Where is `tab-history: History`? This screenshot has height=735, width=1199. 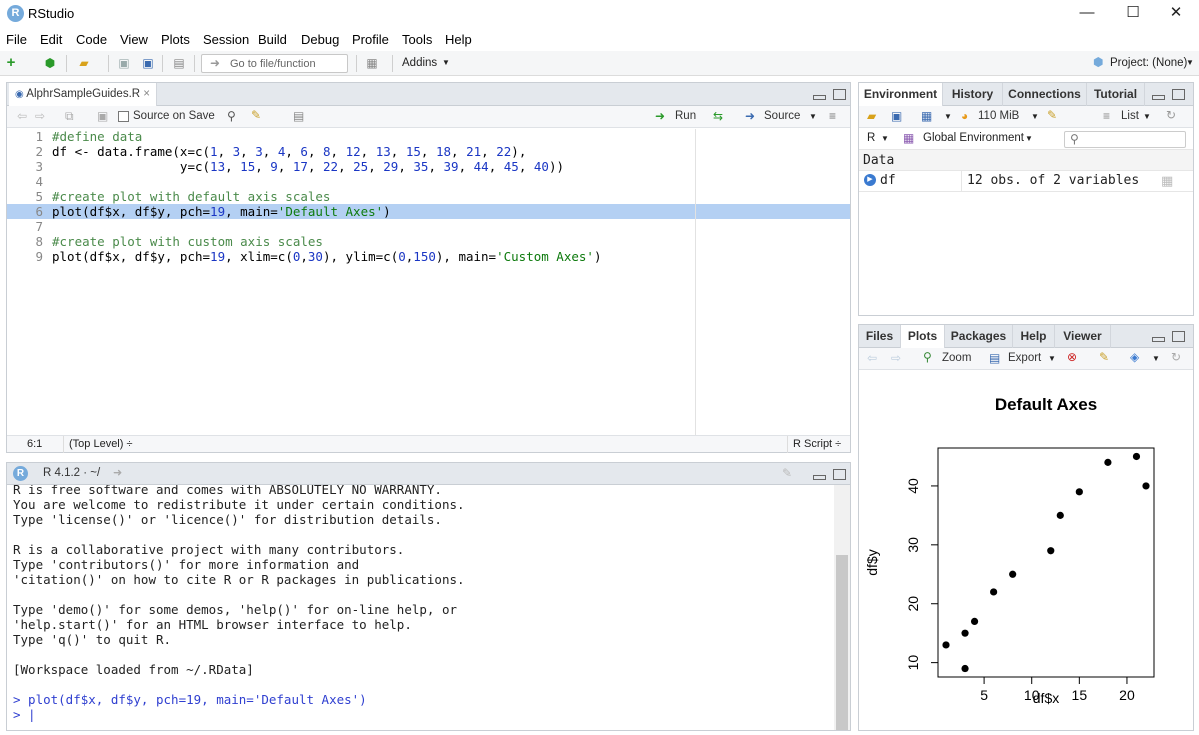 tab-history: History is located at coordinates (973, 94).